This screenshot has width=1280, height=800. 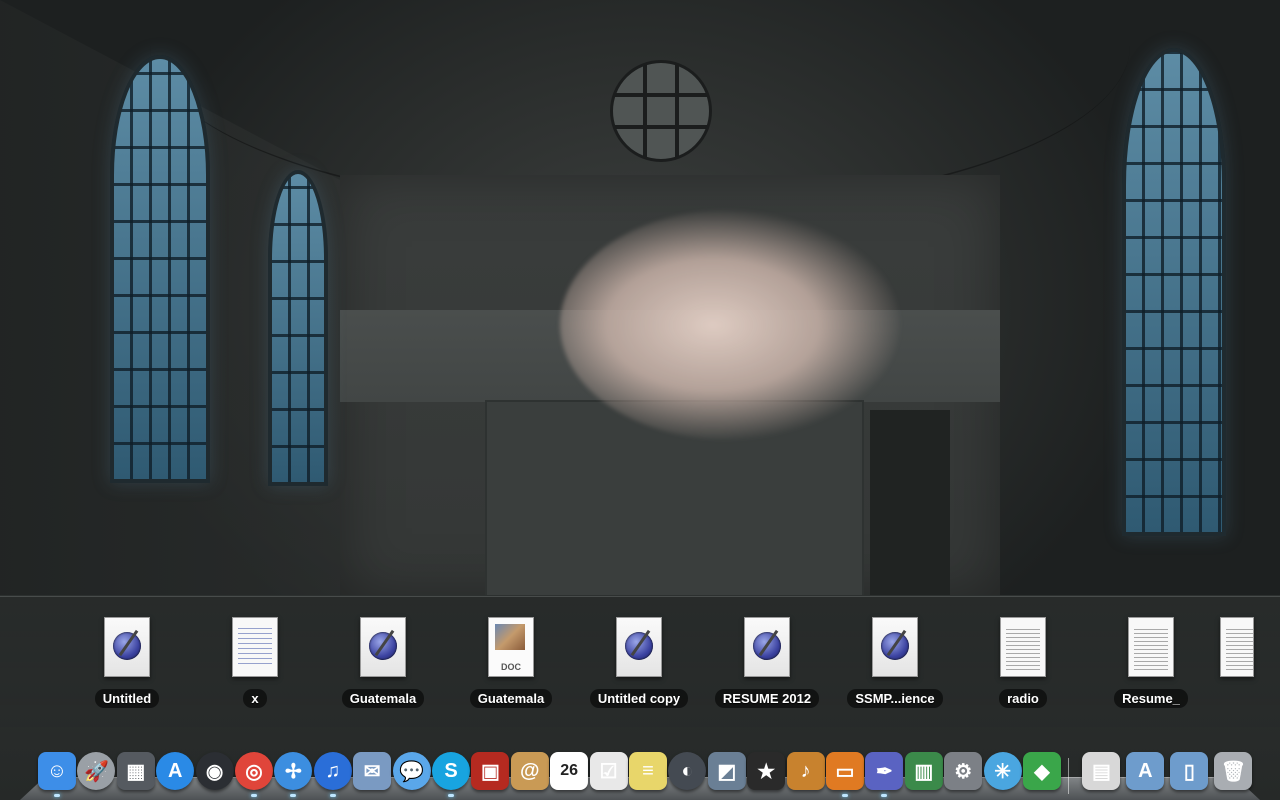 I want to click on stack-item: Untitled copy, so click(x=639, y=667).